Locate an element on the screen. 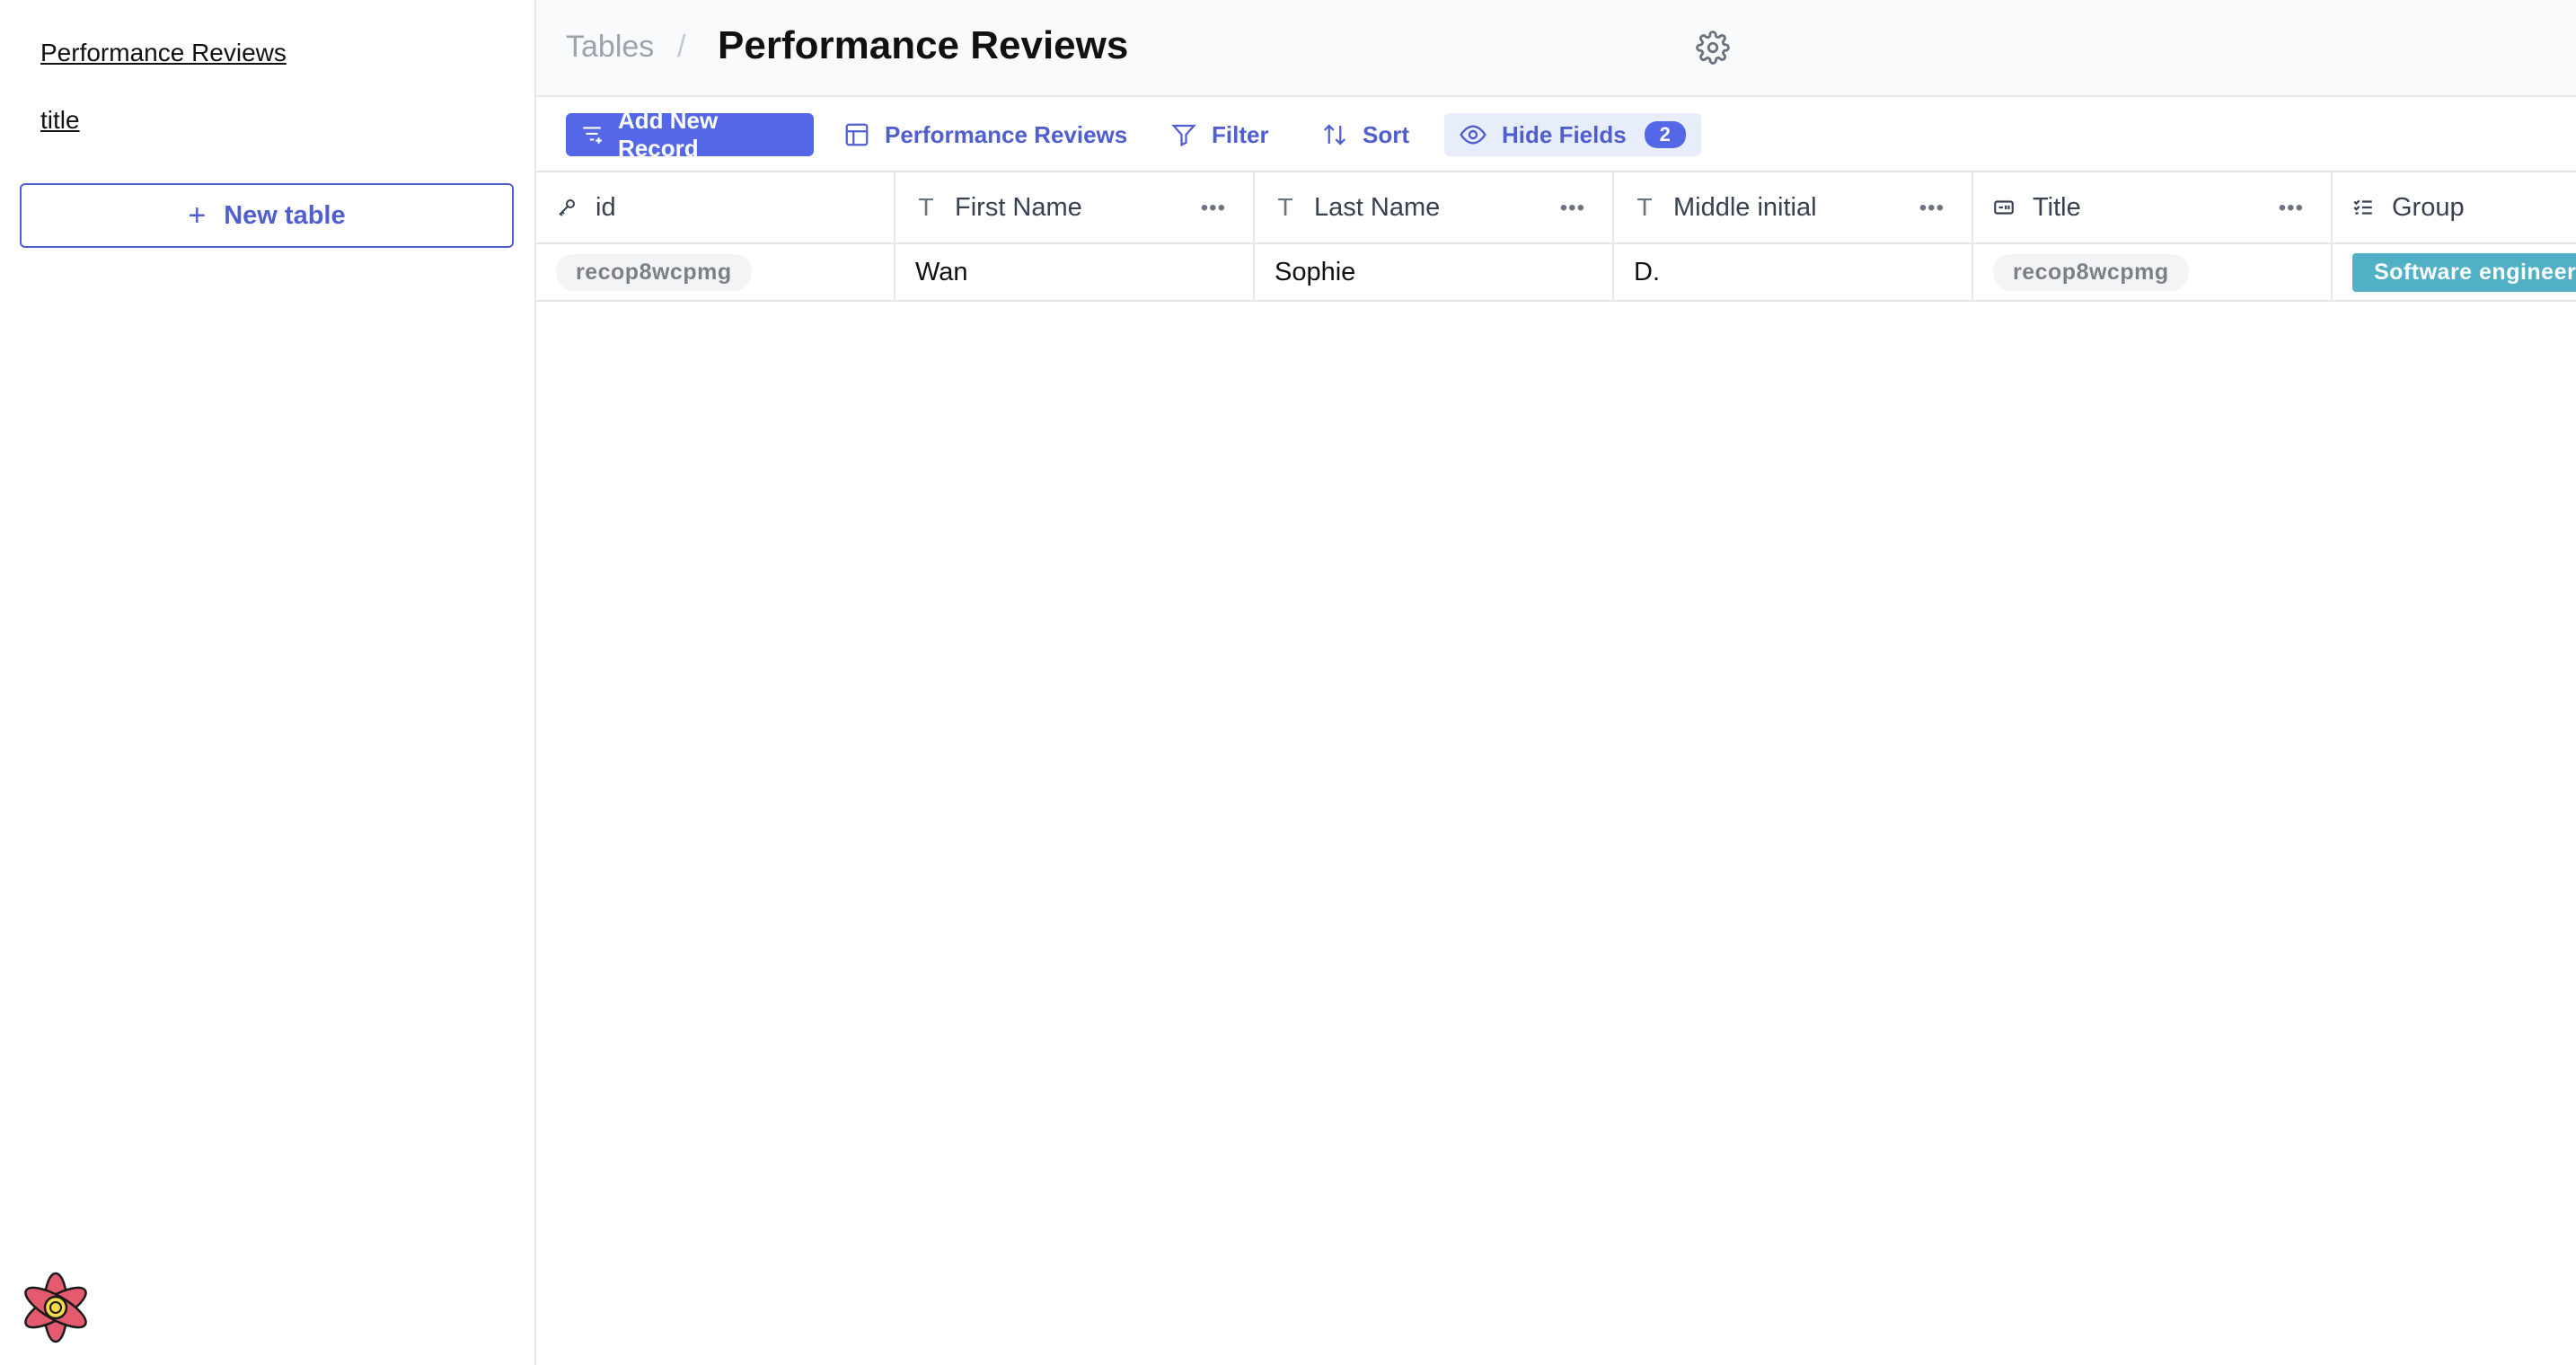 This screenshot has width=2576, height=1365. cell-id: recop8wcpmg is located at coordinates (715, 272).